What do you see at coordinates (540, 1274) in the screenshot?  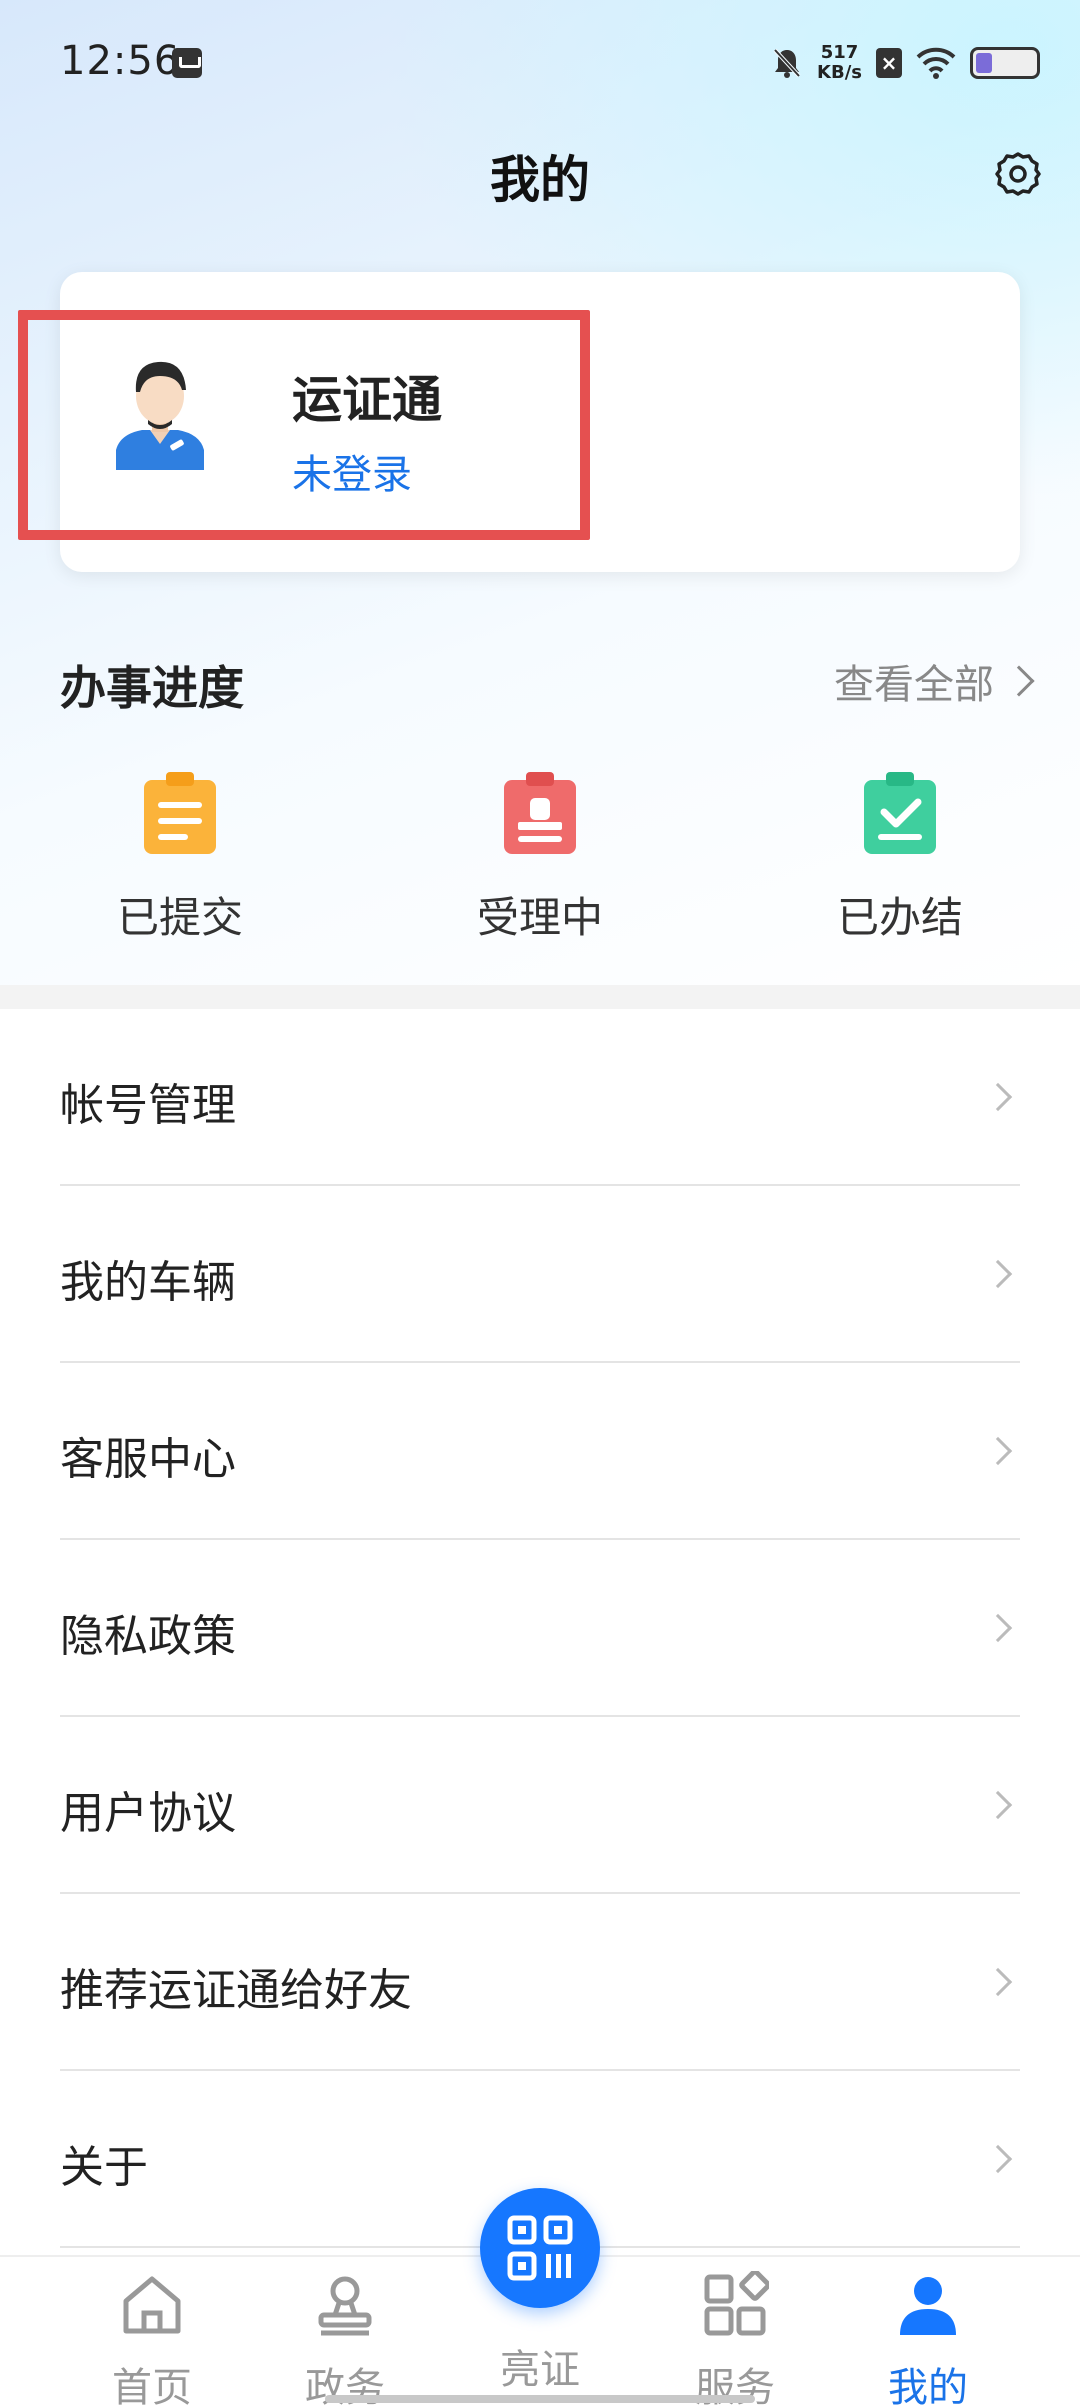 I see `menu-item-vehicles: 我的车辆` at bounding box center [540, 1274].